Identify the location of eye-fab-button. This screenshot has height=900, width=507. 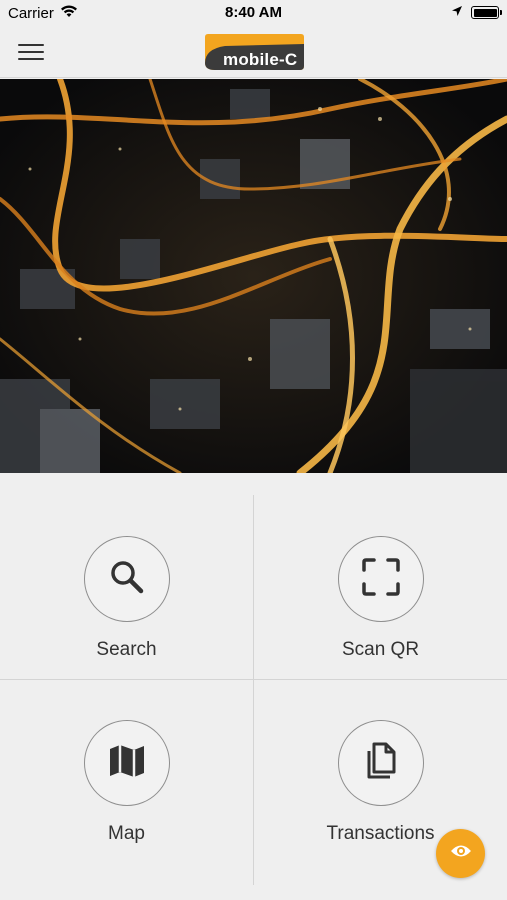
(460, 853).